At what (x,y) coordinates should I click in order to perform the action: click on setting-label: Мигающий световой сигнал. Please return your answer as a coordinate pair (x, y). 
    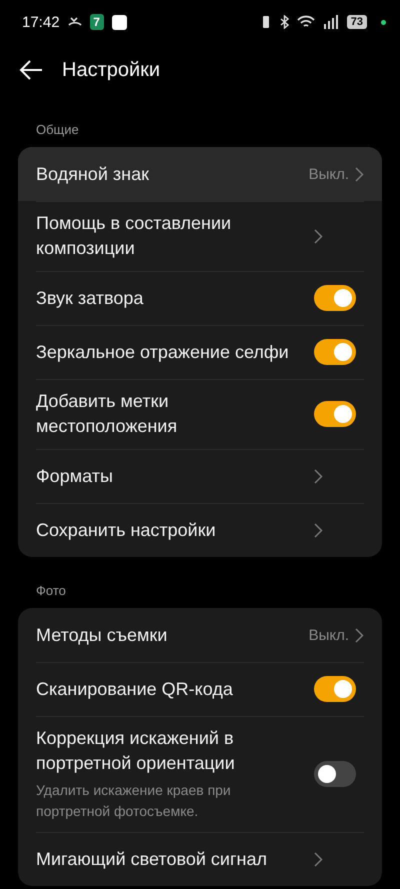
    Looking at the image, I should click on (152, 859).